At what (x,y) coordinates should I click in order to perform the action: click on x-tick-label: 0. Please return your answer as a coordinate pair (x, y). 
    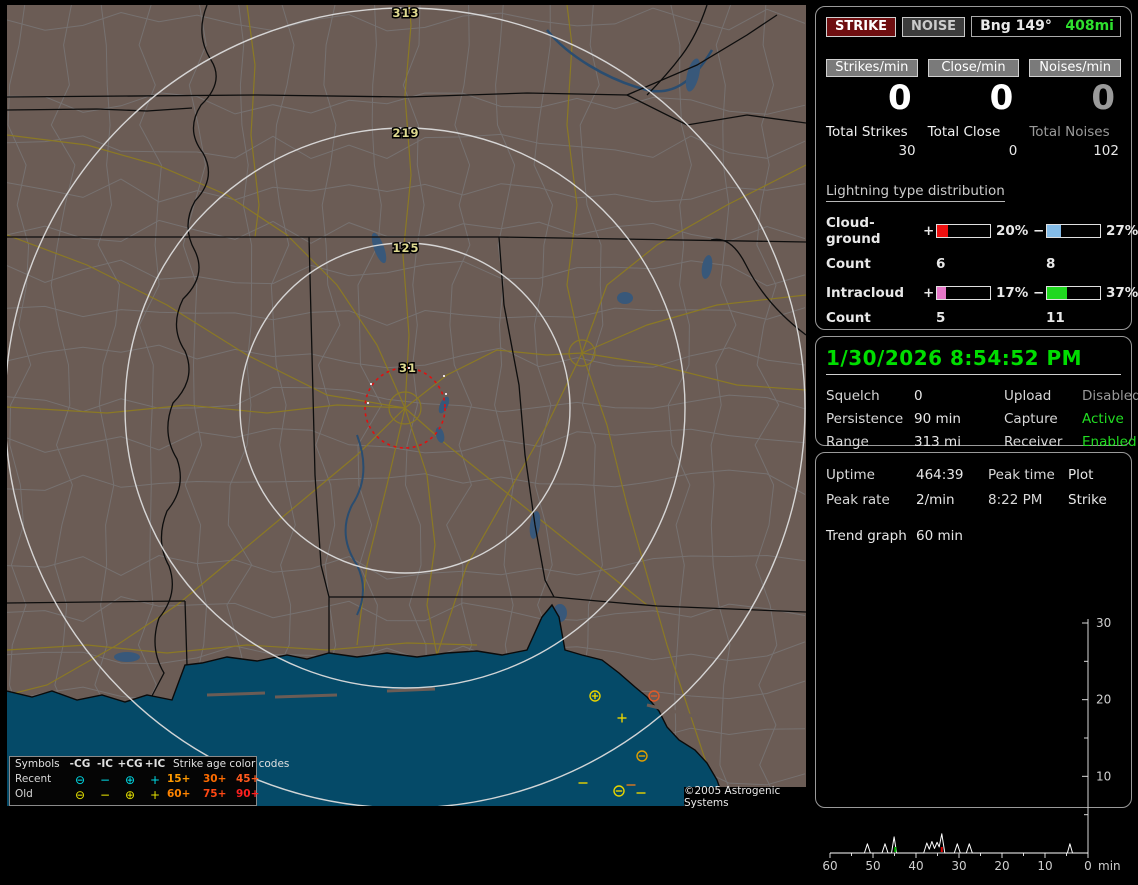
    Looking at the image, I should click on (1088, 866).